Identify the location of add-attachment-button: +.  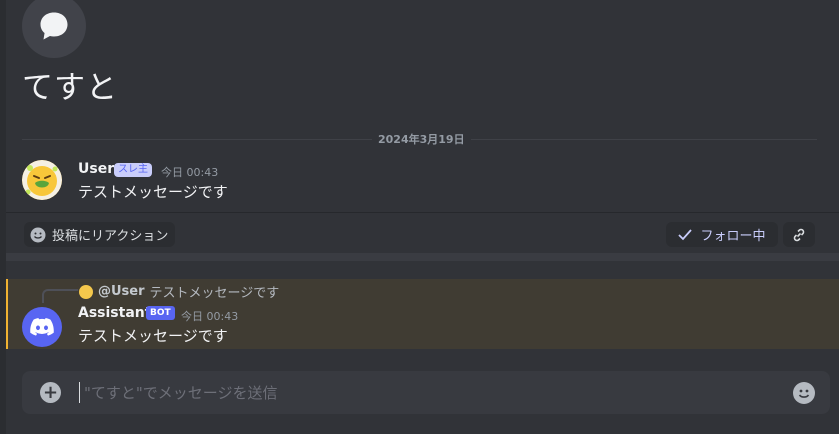
(50, 392).